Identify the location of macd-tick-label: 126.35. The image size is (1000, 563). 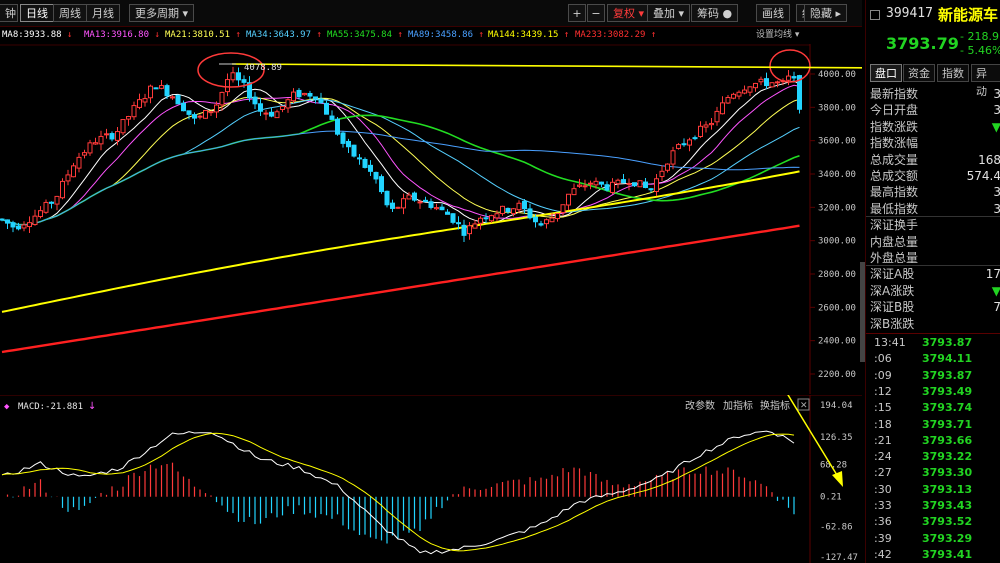
(836, 438).